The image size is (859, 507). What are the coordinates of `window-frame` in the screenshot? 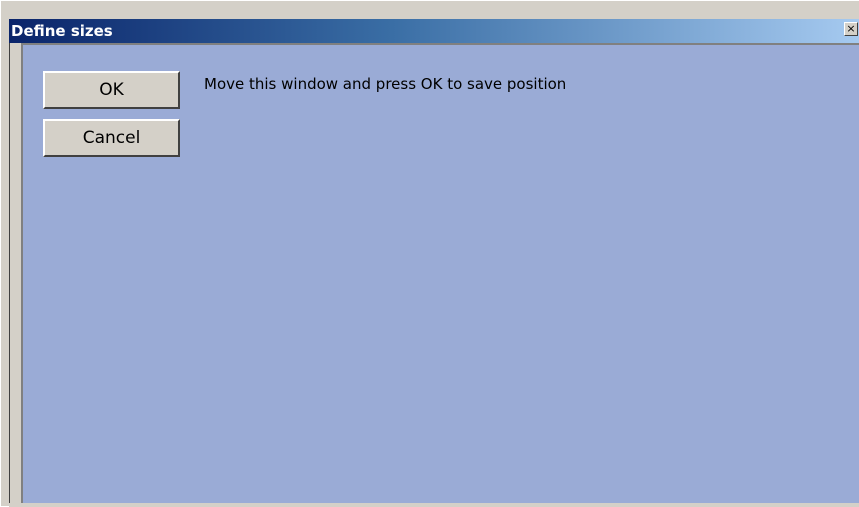 It's located at (15, 275).